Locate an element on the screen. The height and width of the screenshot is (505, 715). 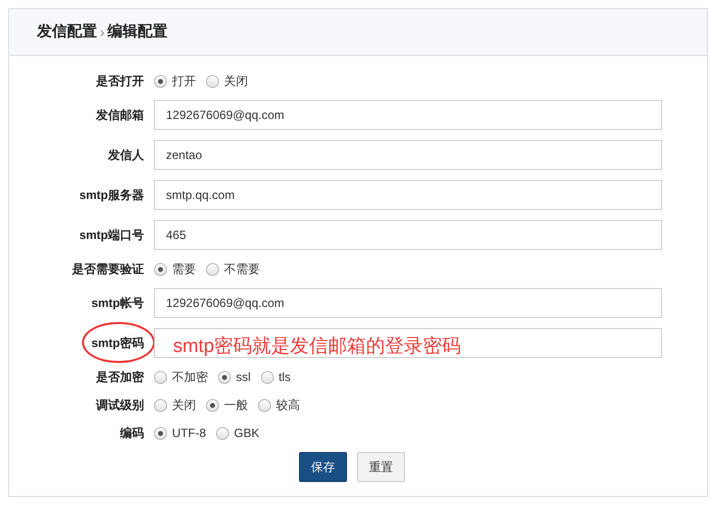
field-label: 编码 is located at coordinates (132, 433).